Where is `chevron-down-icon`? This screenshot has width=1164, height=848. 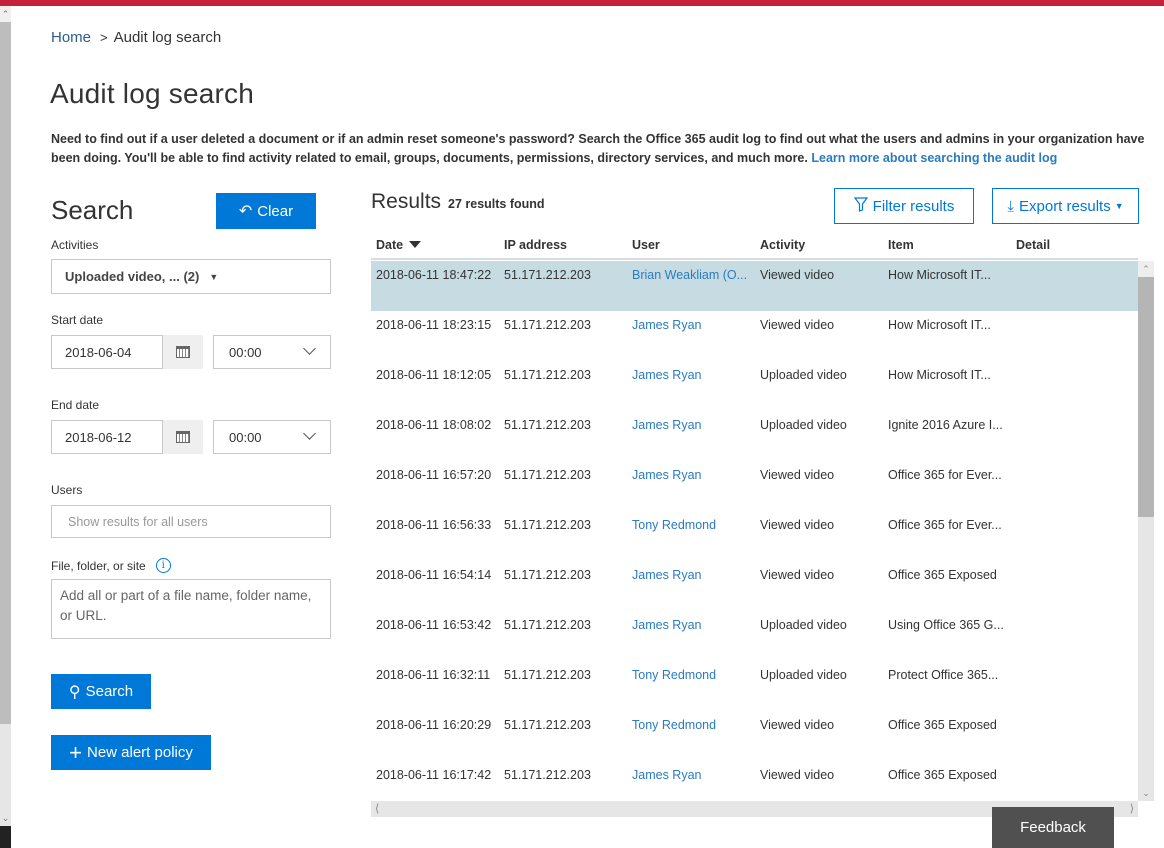
chevron-down-icon is located at coordinates (309, 348).